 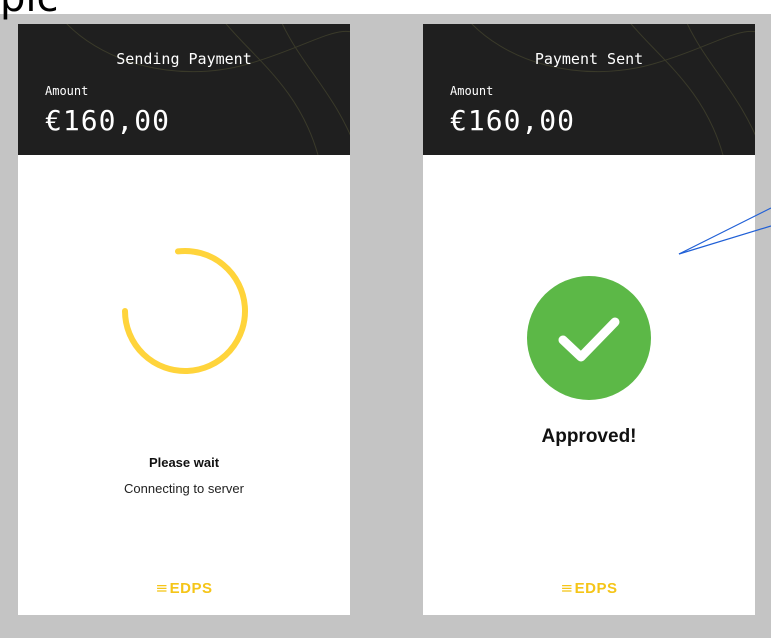 What do you see at coordinates (185, 311) in the screenshot?
I see `loading-spinner-icon` at bounding box center [185, 311].